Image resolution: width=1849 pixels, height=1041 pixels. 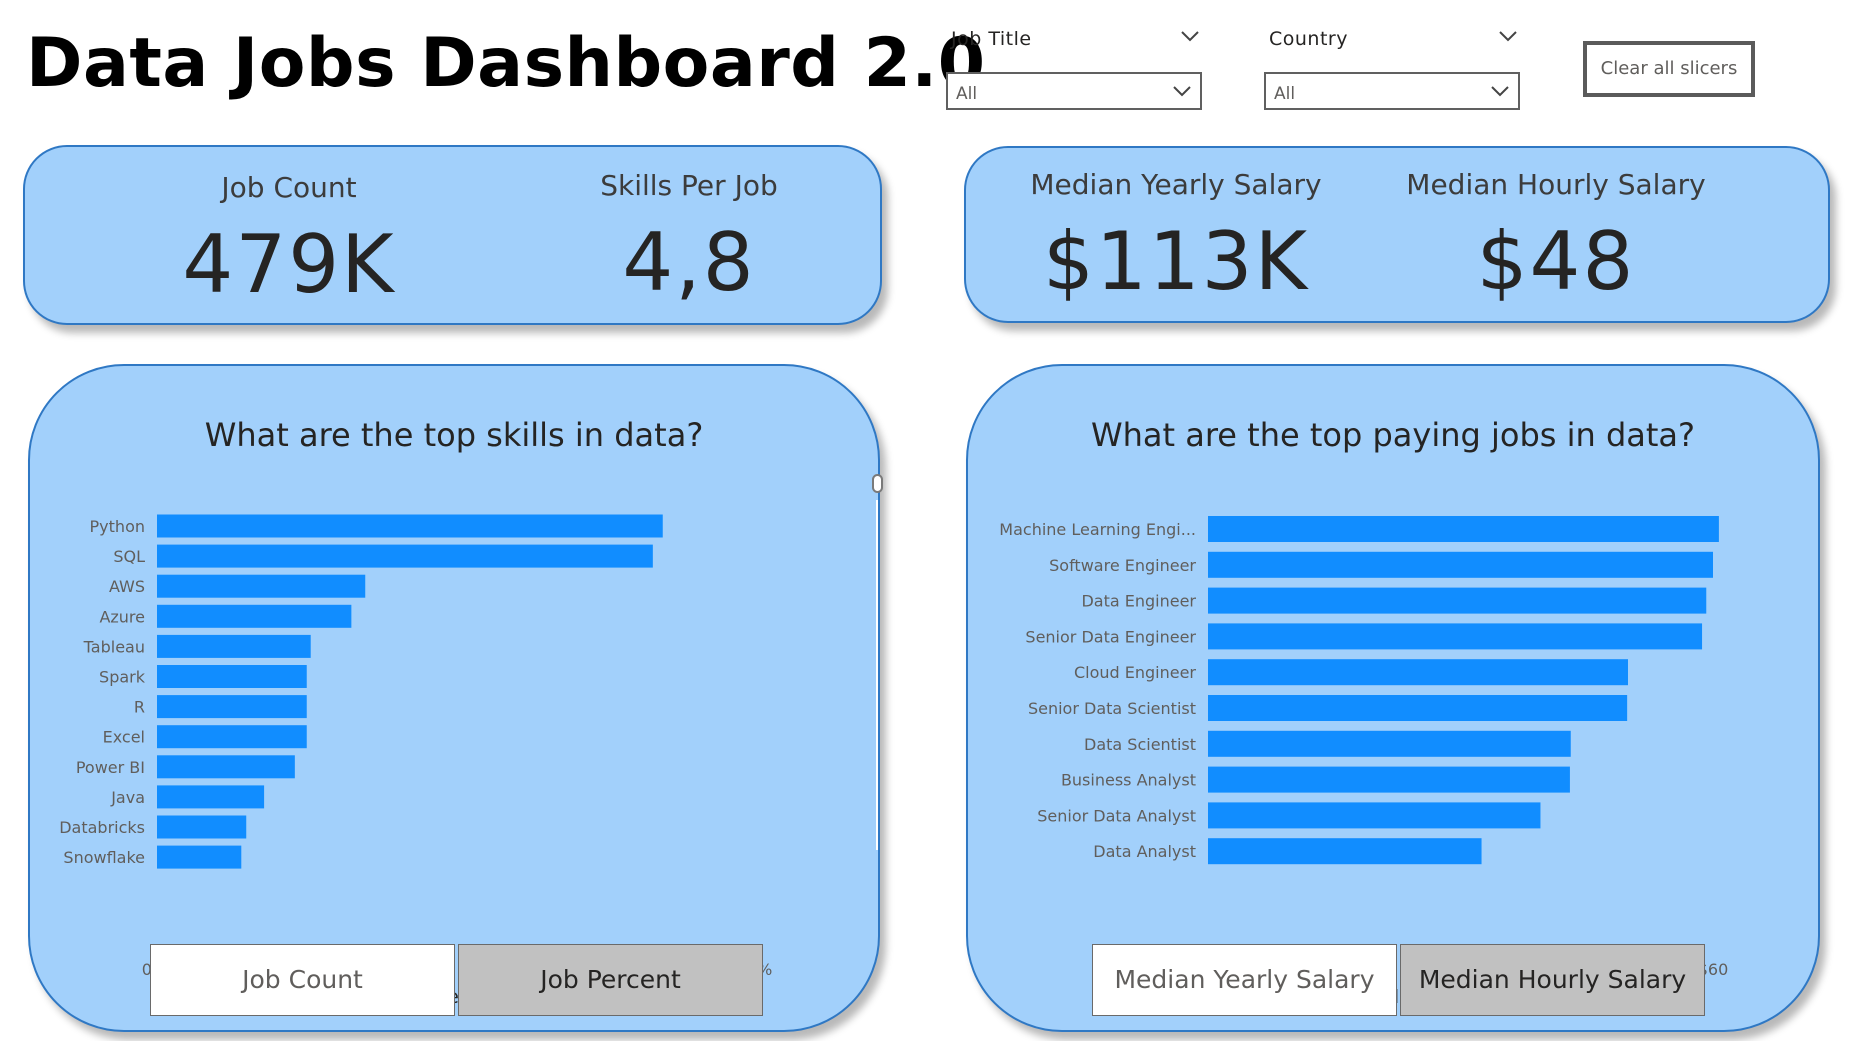 What do you see at coordinates (1669, 69) in the screenshot?
I see `clear-all-slicers-button: Clear all slicers` at bounding box center [1669, 69].